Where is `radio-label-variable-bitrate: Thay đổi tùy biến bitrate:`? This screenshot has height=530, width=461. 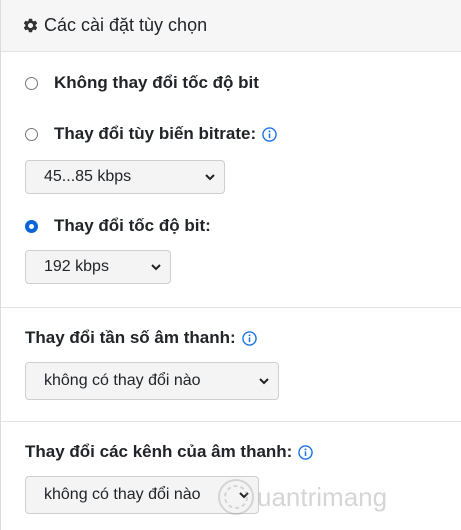
radio-label-variable-bitrate: Thay đổi tùy biến bitrate: is located at coordinates (155, 133).